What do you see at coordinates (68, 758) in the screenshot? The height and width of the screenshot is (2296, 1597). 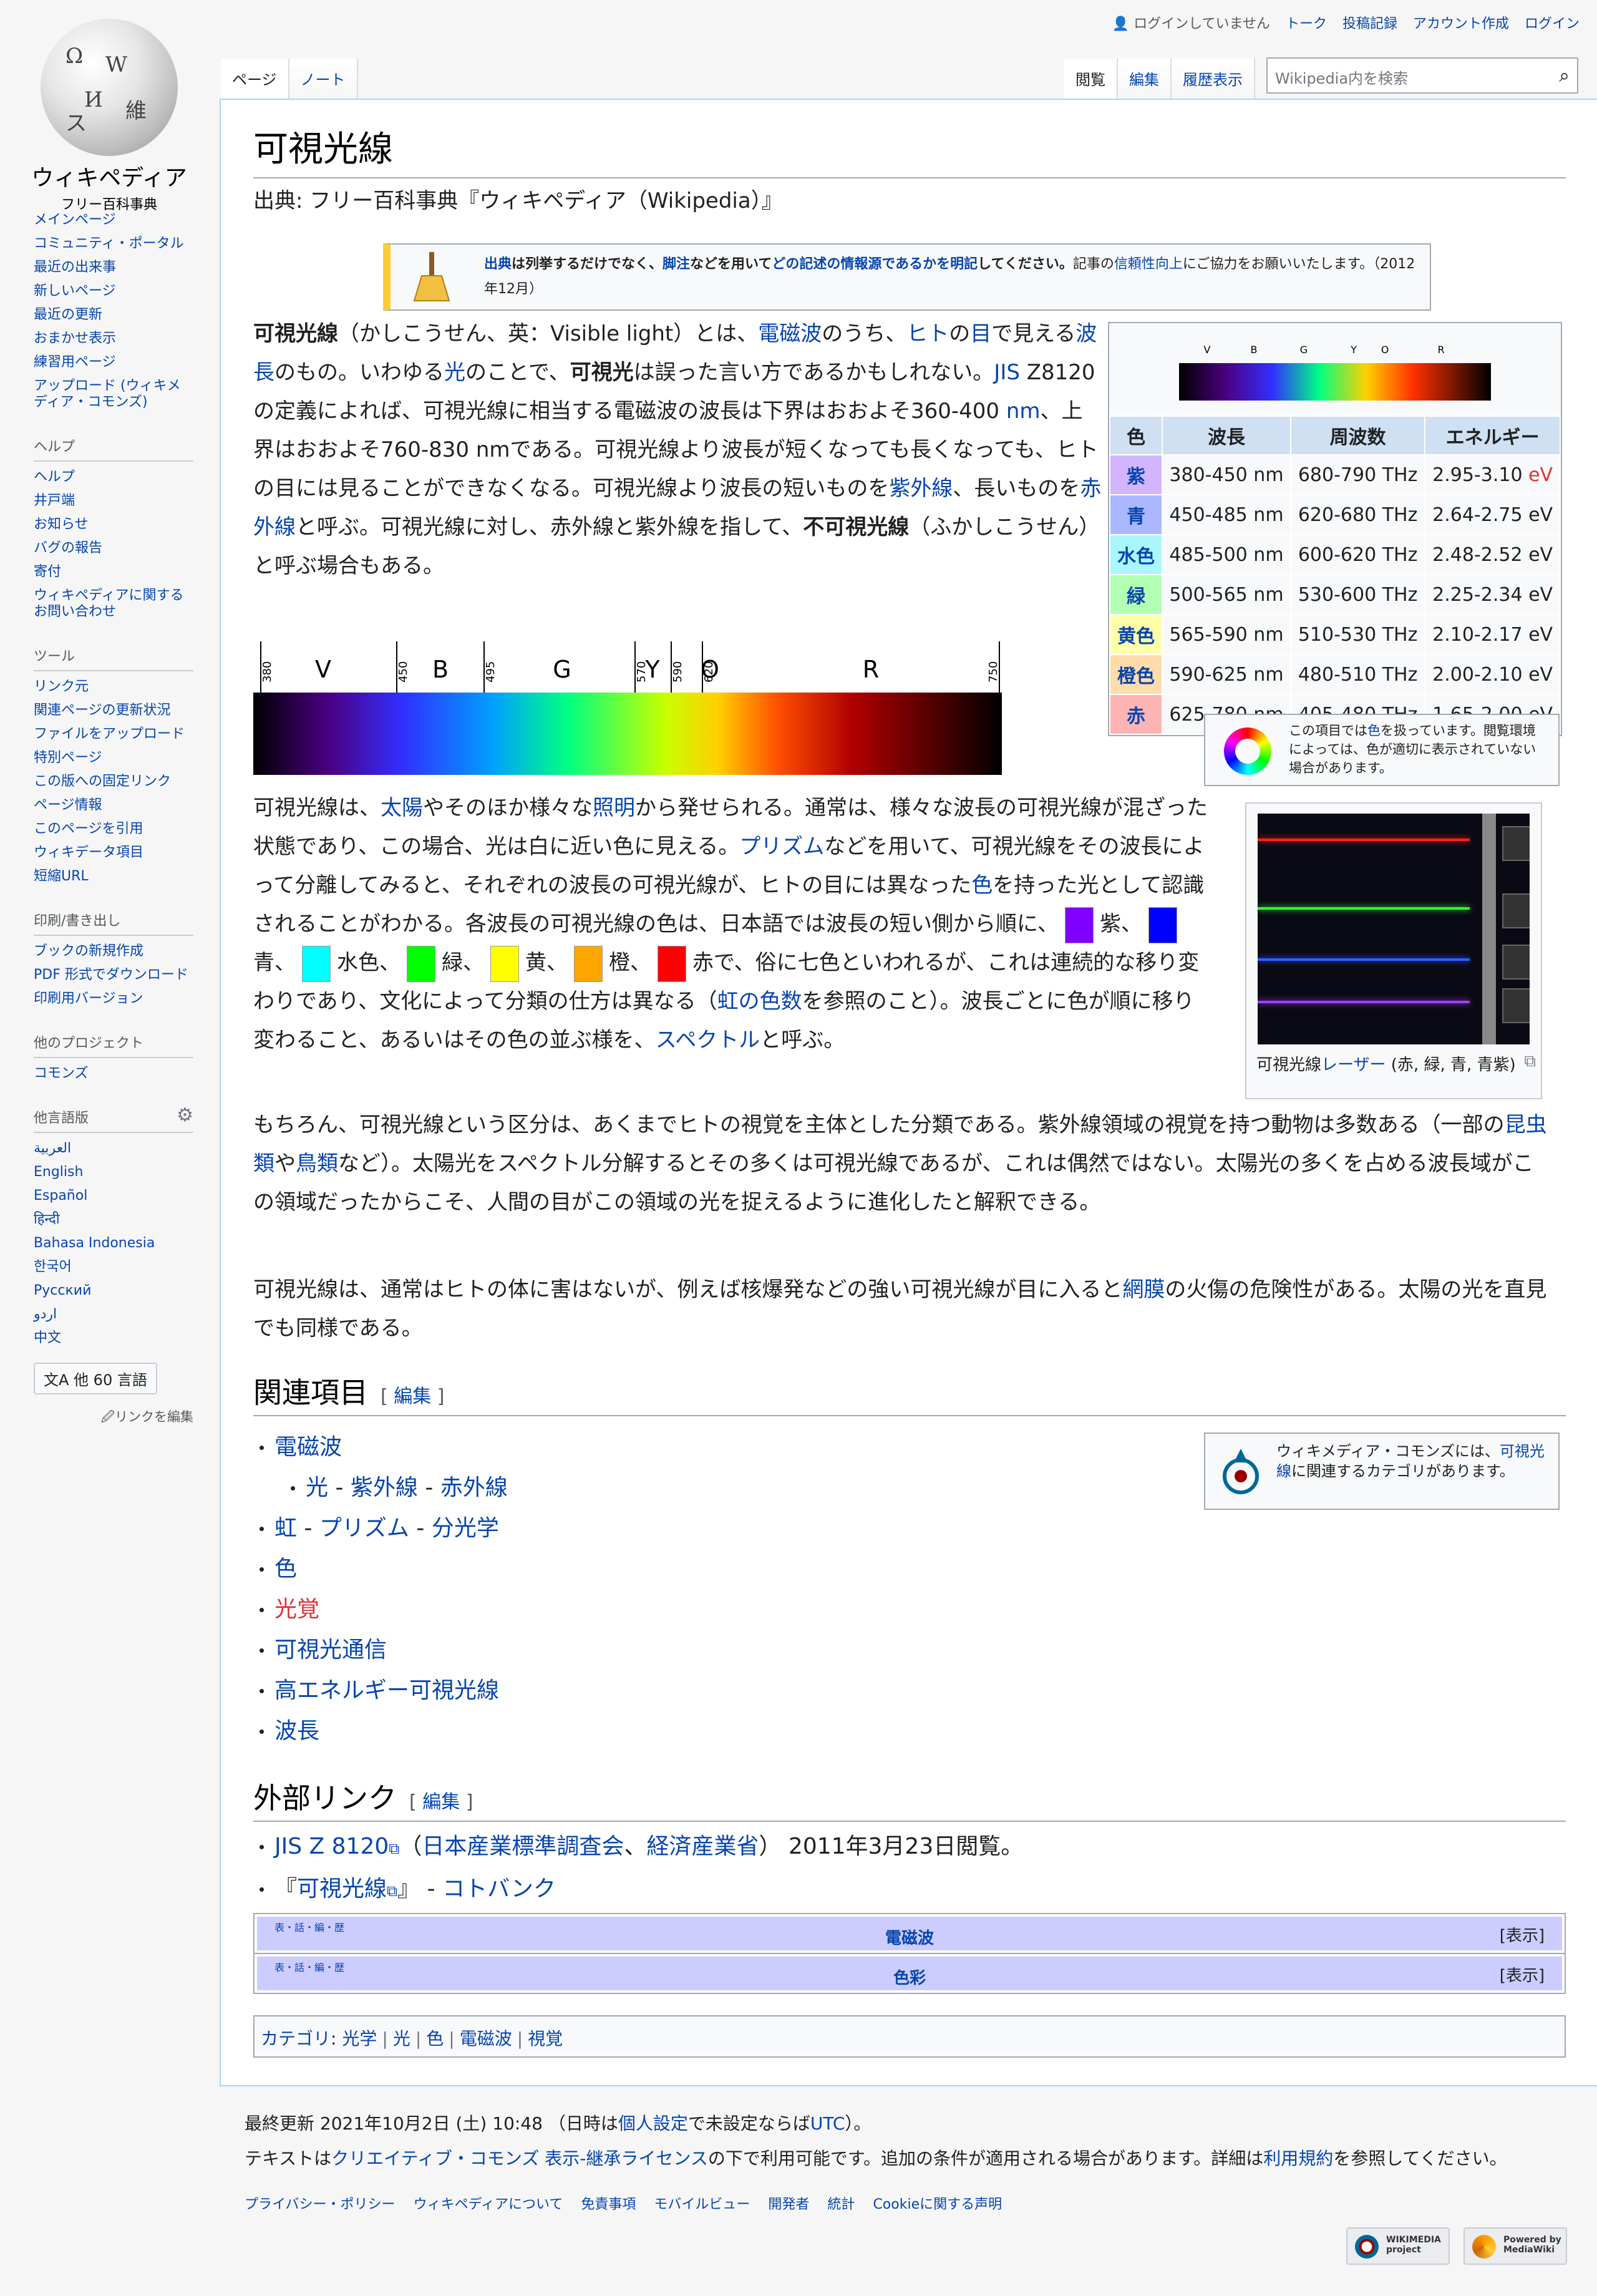 I see `sidebar-item: 特別ページ` at bounding box center [68, 758].